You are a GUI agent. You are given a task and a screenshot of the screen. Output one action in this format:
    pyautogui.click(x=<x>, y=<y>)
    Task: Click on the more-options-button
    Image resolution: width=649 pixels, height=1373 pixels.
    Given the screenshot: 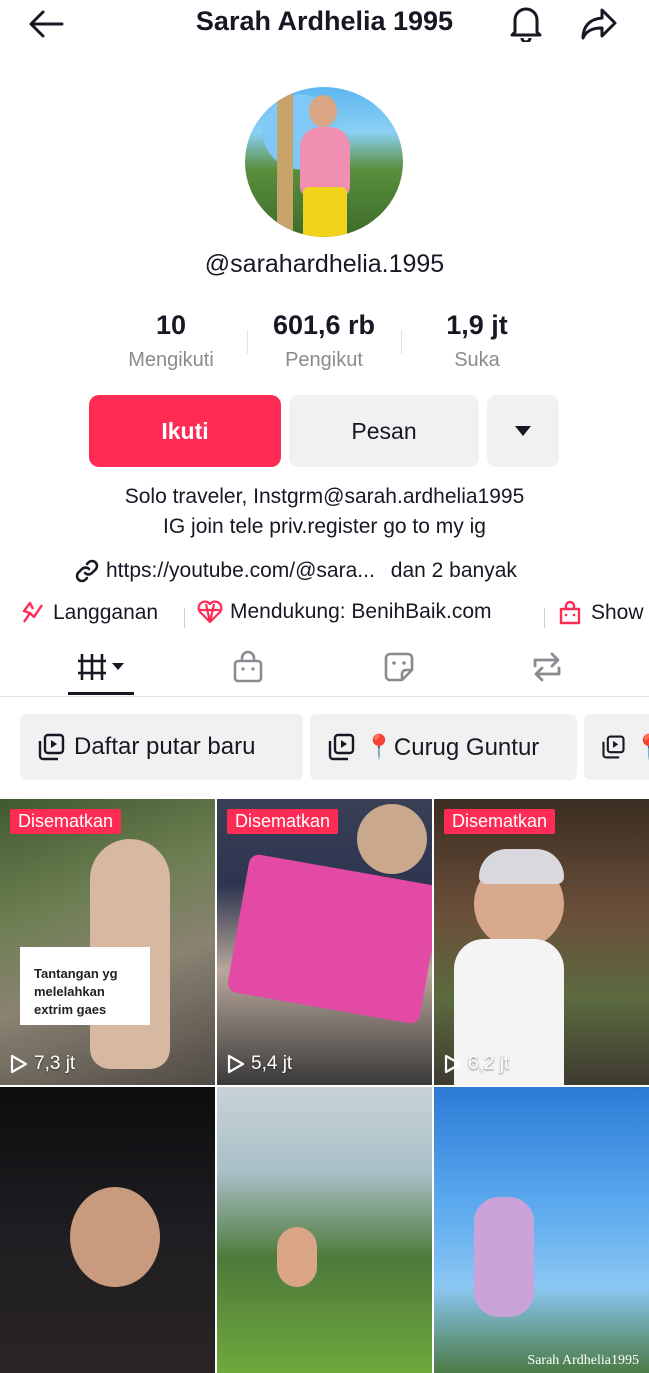 What is the action you would take?
    pyautogui.click(x=523, y=431)
    